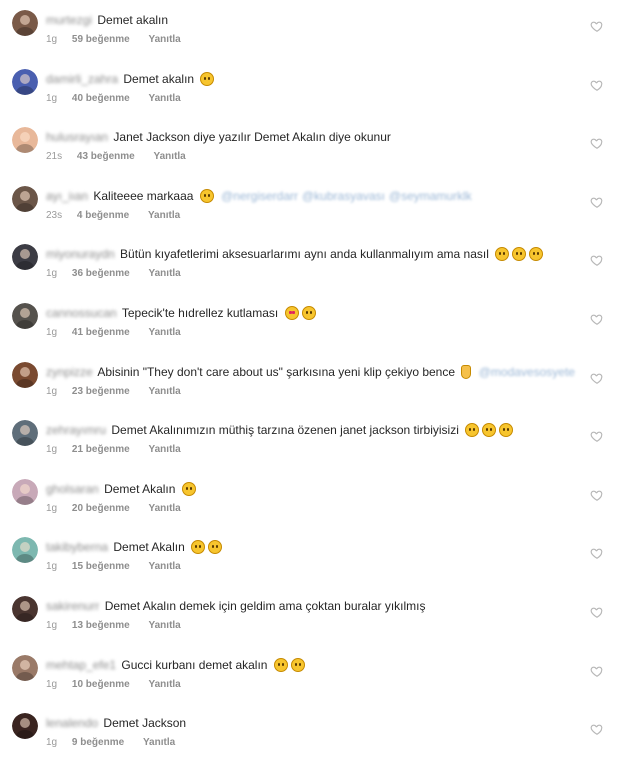 This screenshot has height=765, width=640. What do you see at coordinates (69, 20) in the screenshot?
I see `username-link: murtezgi` at bounding box center [69, 20].